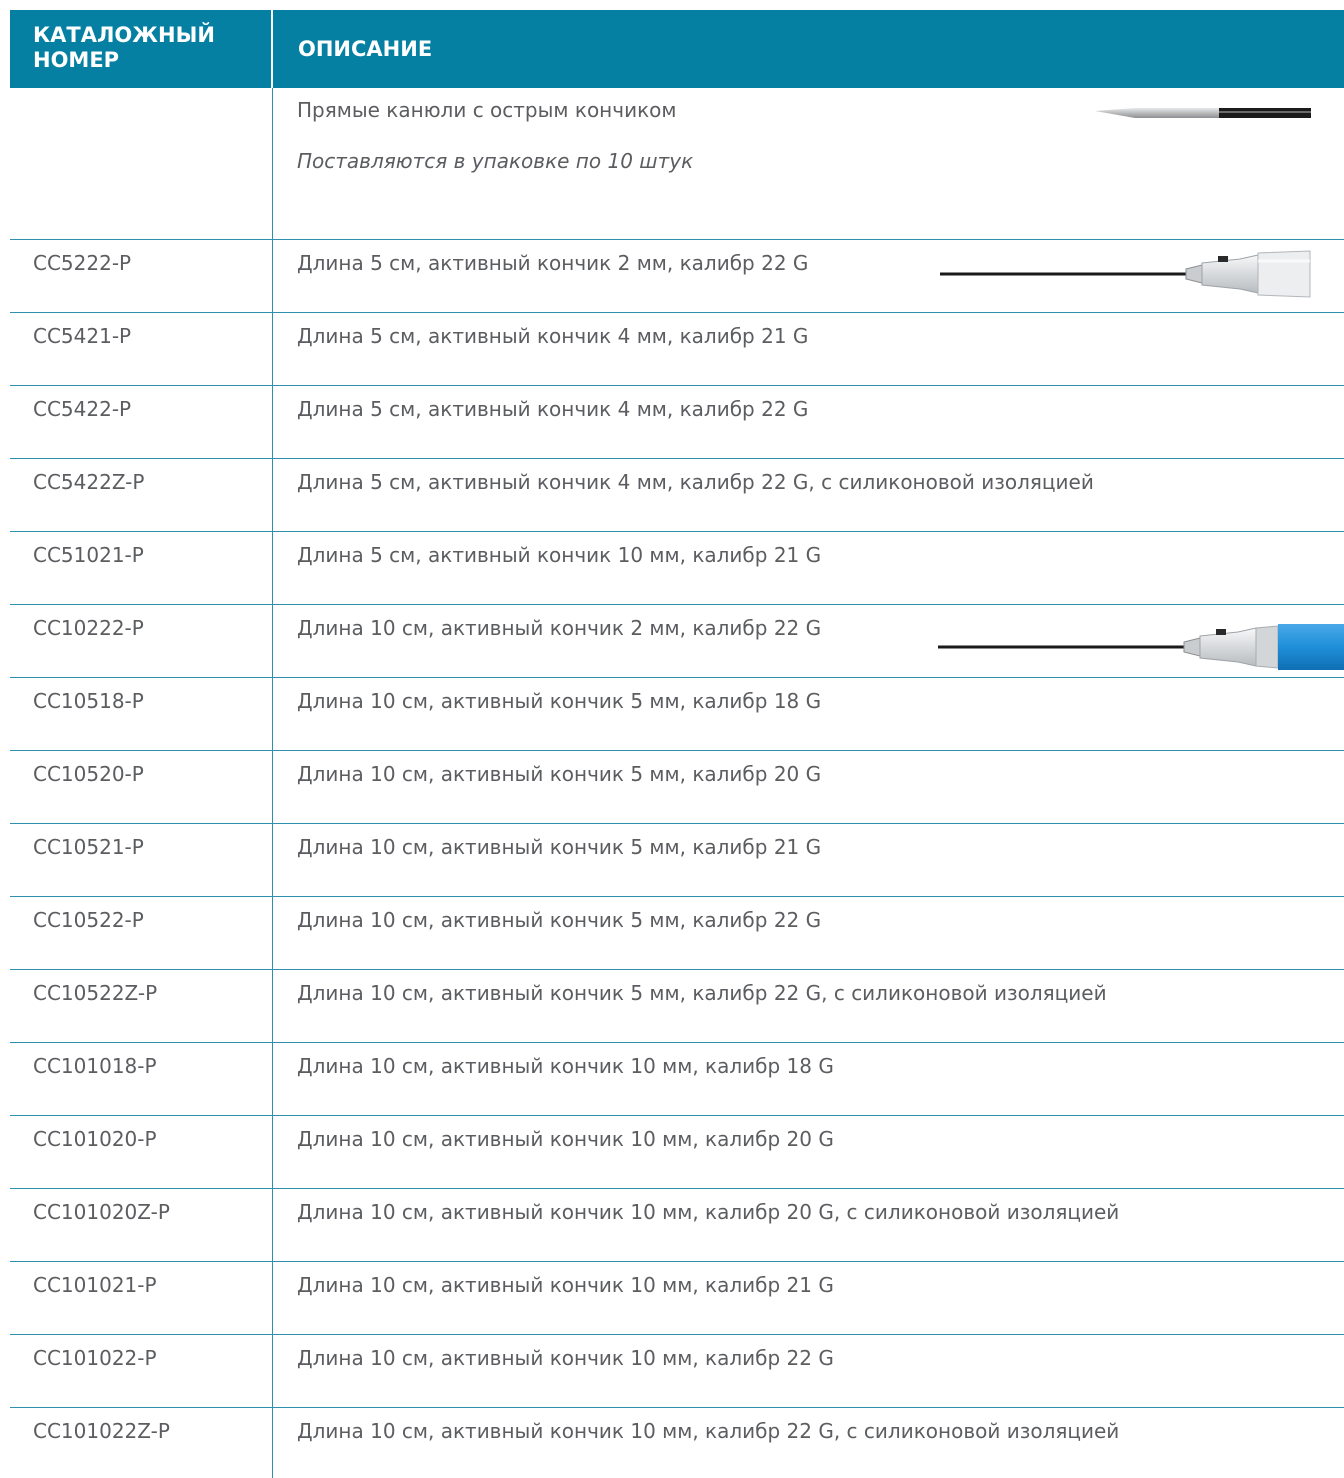  I want to click on catalog-number-cell: CC10520-P, so click(141, 787).